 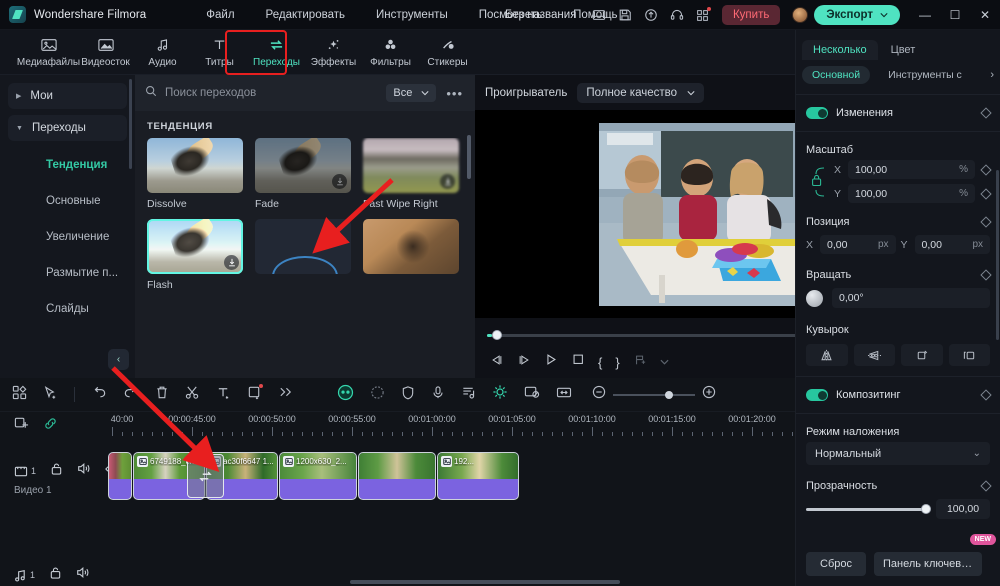 What do you see at coordinates (903, 50) in the screenshot?
I see `tab-color: Цвет` at bounding box center [903, 50].